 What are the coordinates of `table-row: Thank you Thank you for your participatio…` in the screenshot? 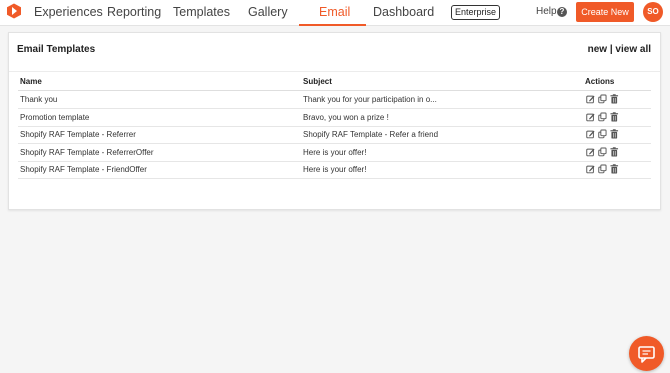 It's located at (334, 100).